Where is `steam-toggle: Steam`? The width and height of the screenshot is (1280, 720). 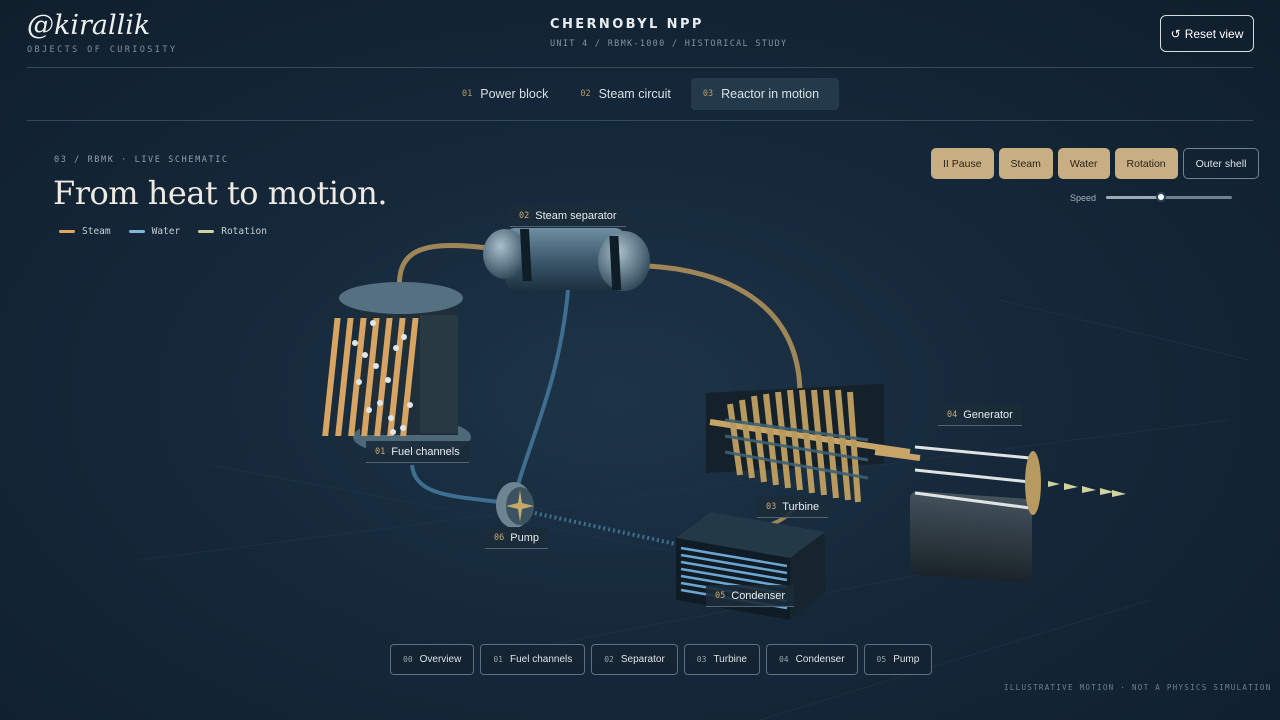 steam-toggle: Steam is located at coordinates (1025, 163).